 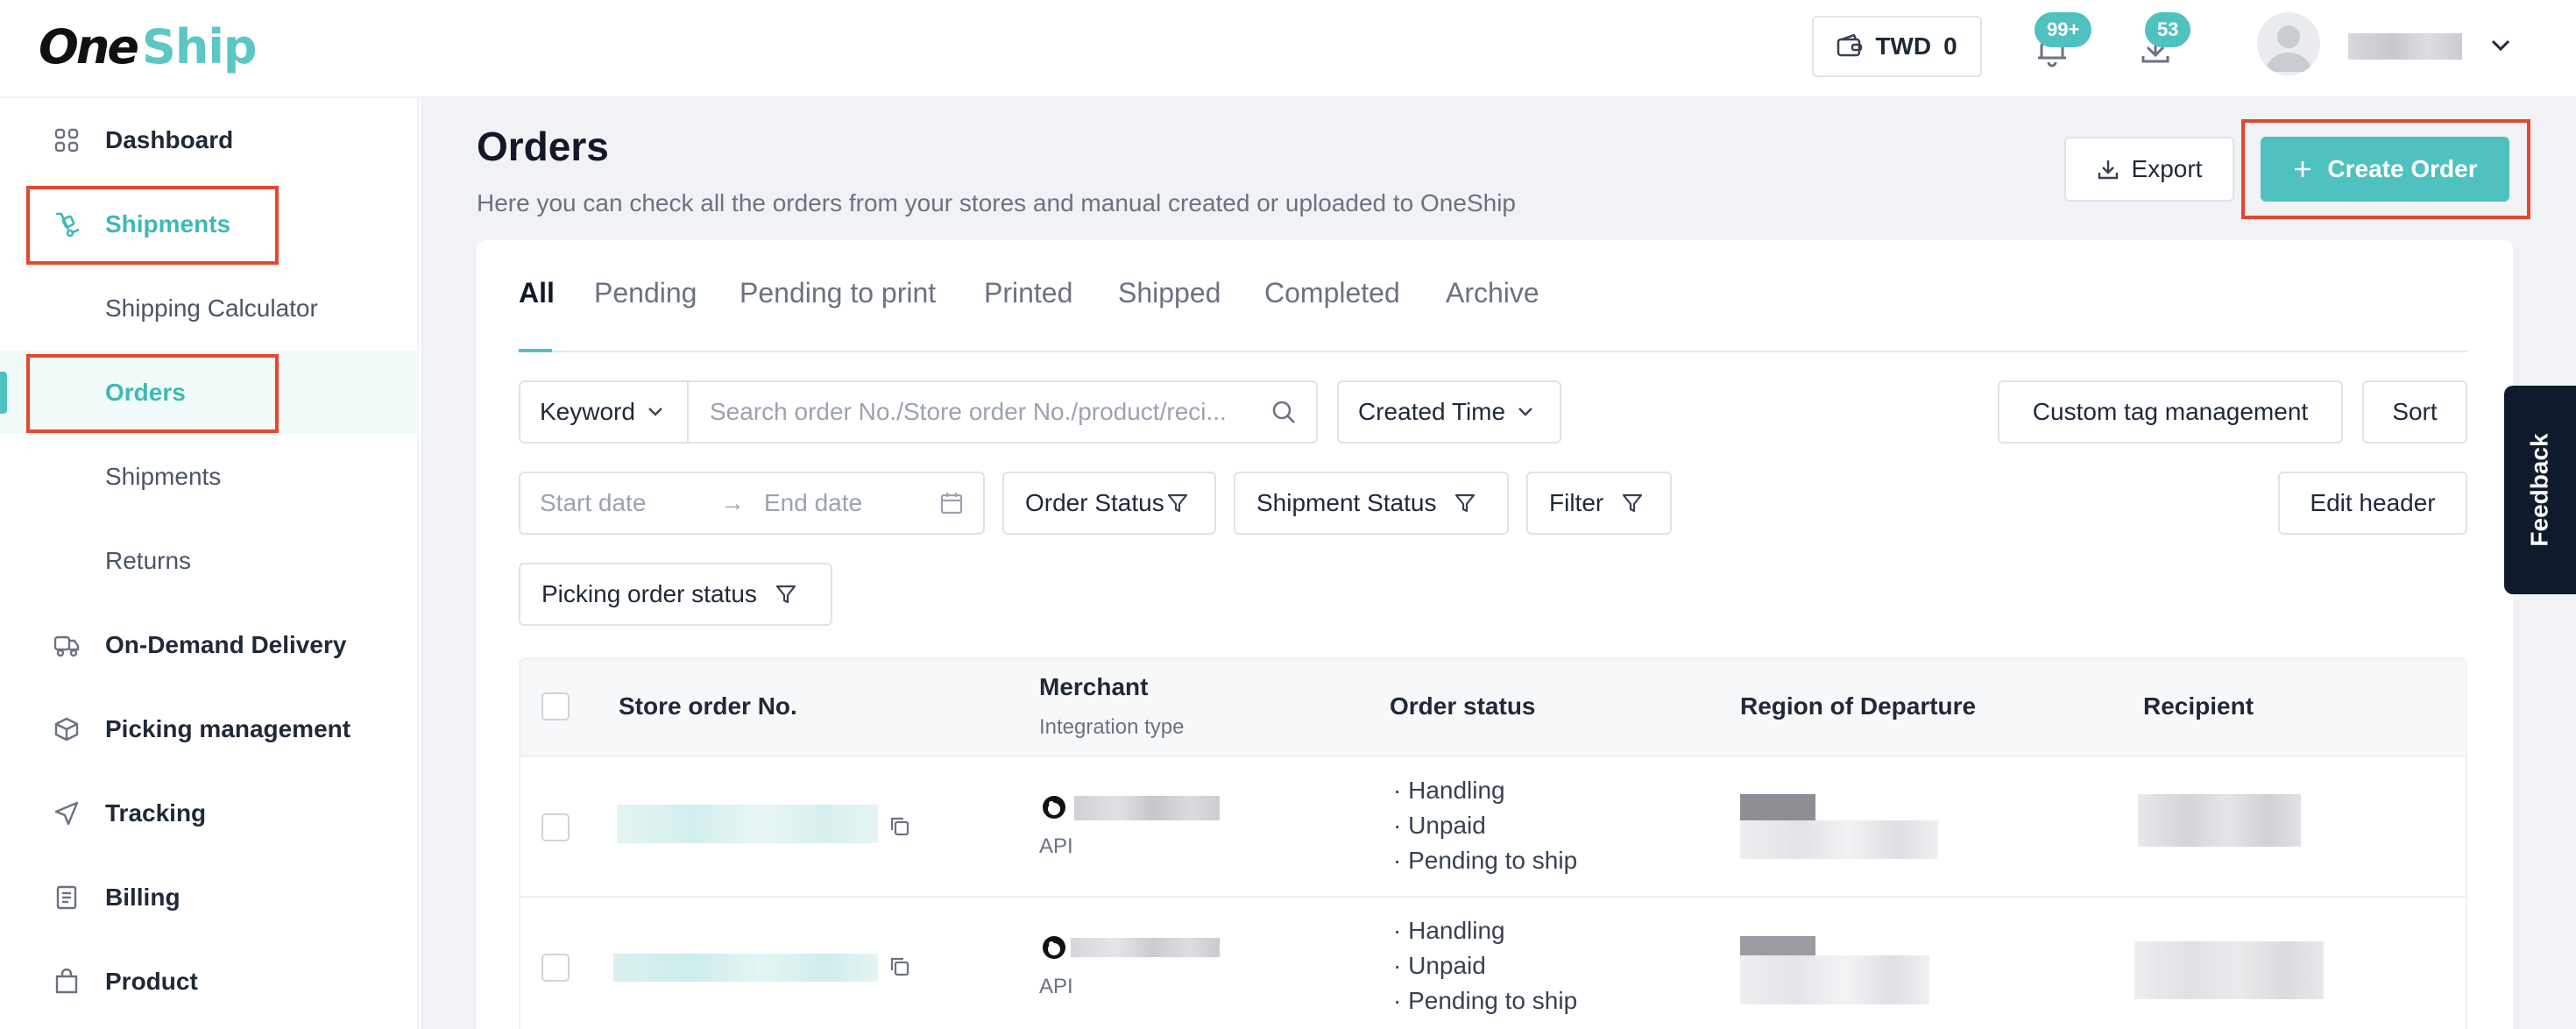 What do you see at coordinates (66, 729) in the screenshot?
I see `box-icon` at bounding box center [66, 729].